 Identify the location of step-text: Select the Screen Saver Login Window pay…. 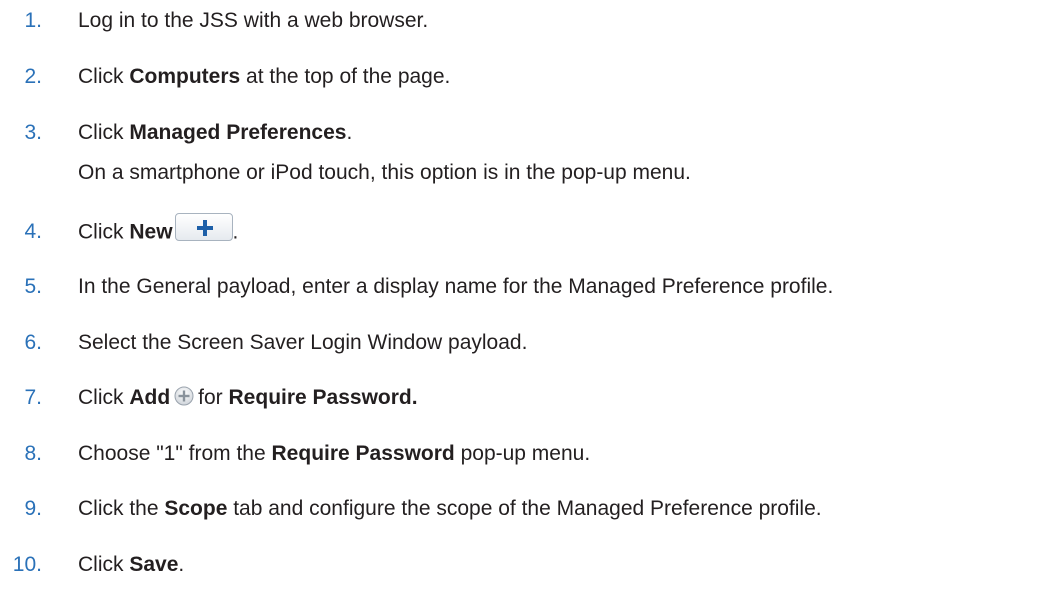
(303, 342).